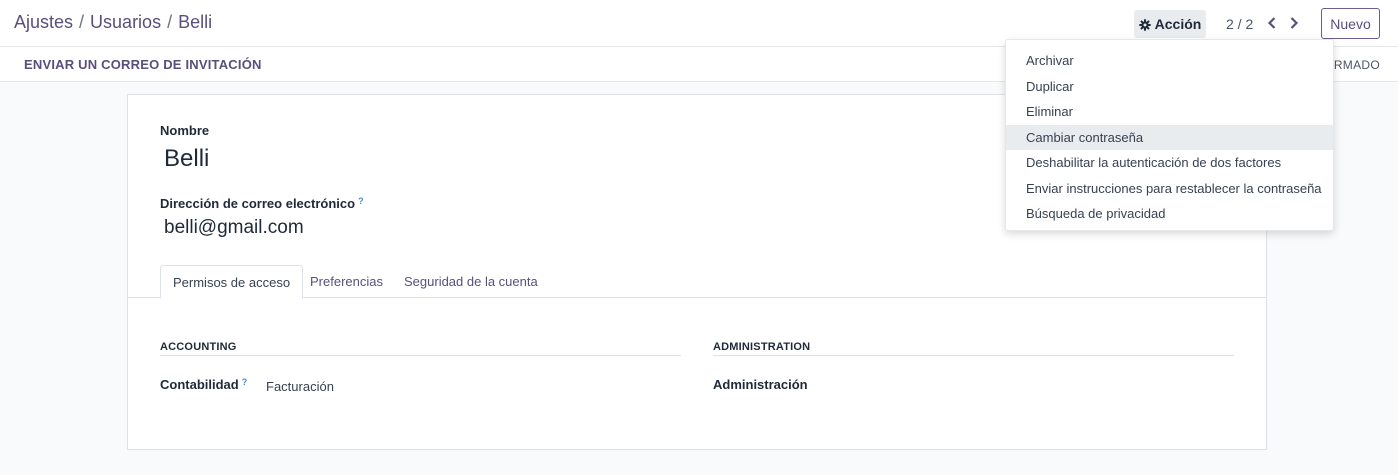  I want to click on menu-item-duplicate: Duplicar, so click(1169, 87).